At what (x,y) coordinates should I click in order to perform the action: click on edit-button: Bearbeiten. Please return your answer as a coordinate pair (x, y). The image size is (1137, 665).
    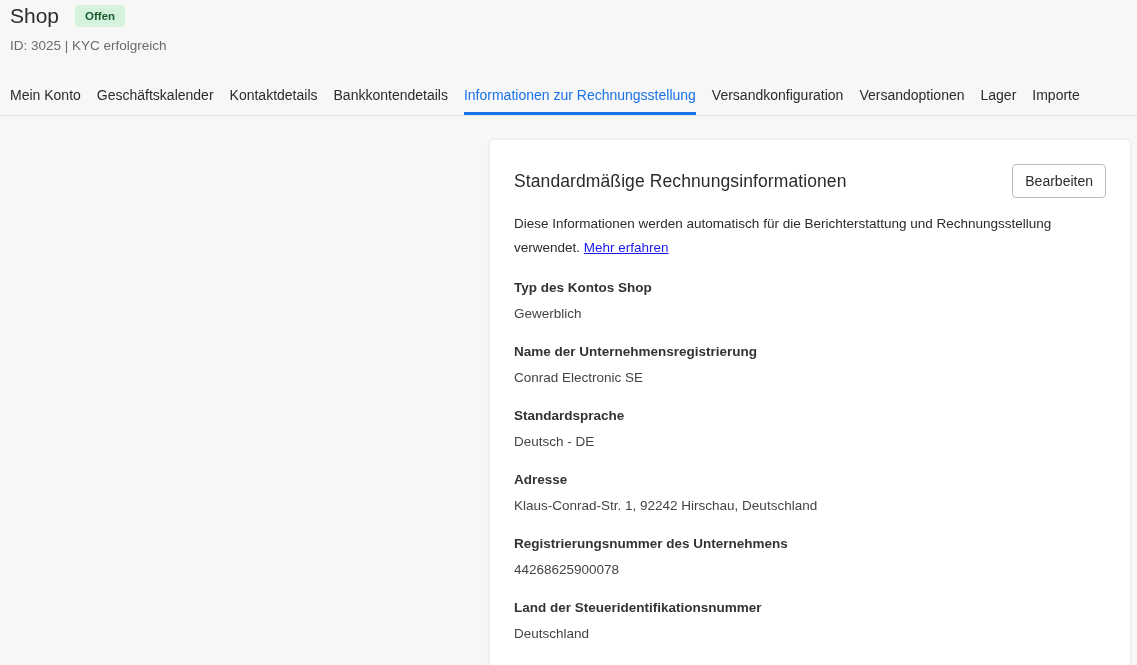
    Looking at the image, I should click on (1059, 181).